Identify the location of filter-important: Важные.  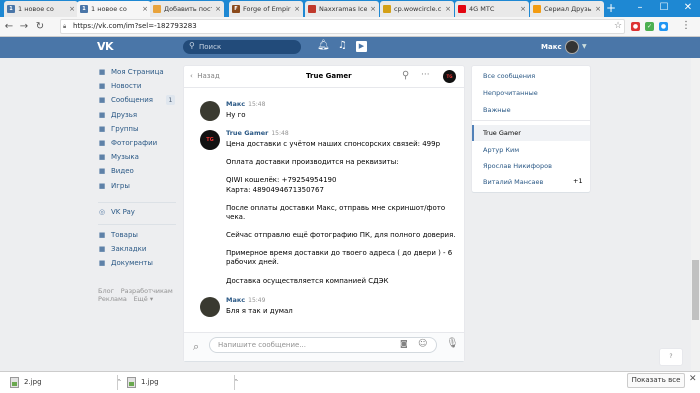
(497, 110).